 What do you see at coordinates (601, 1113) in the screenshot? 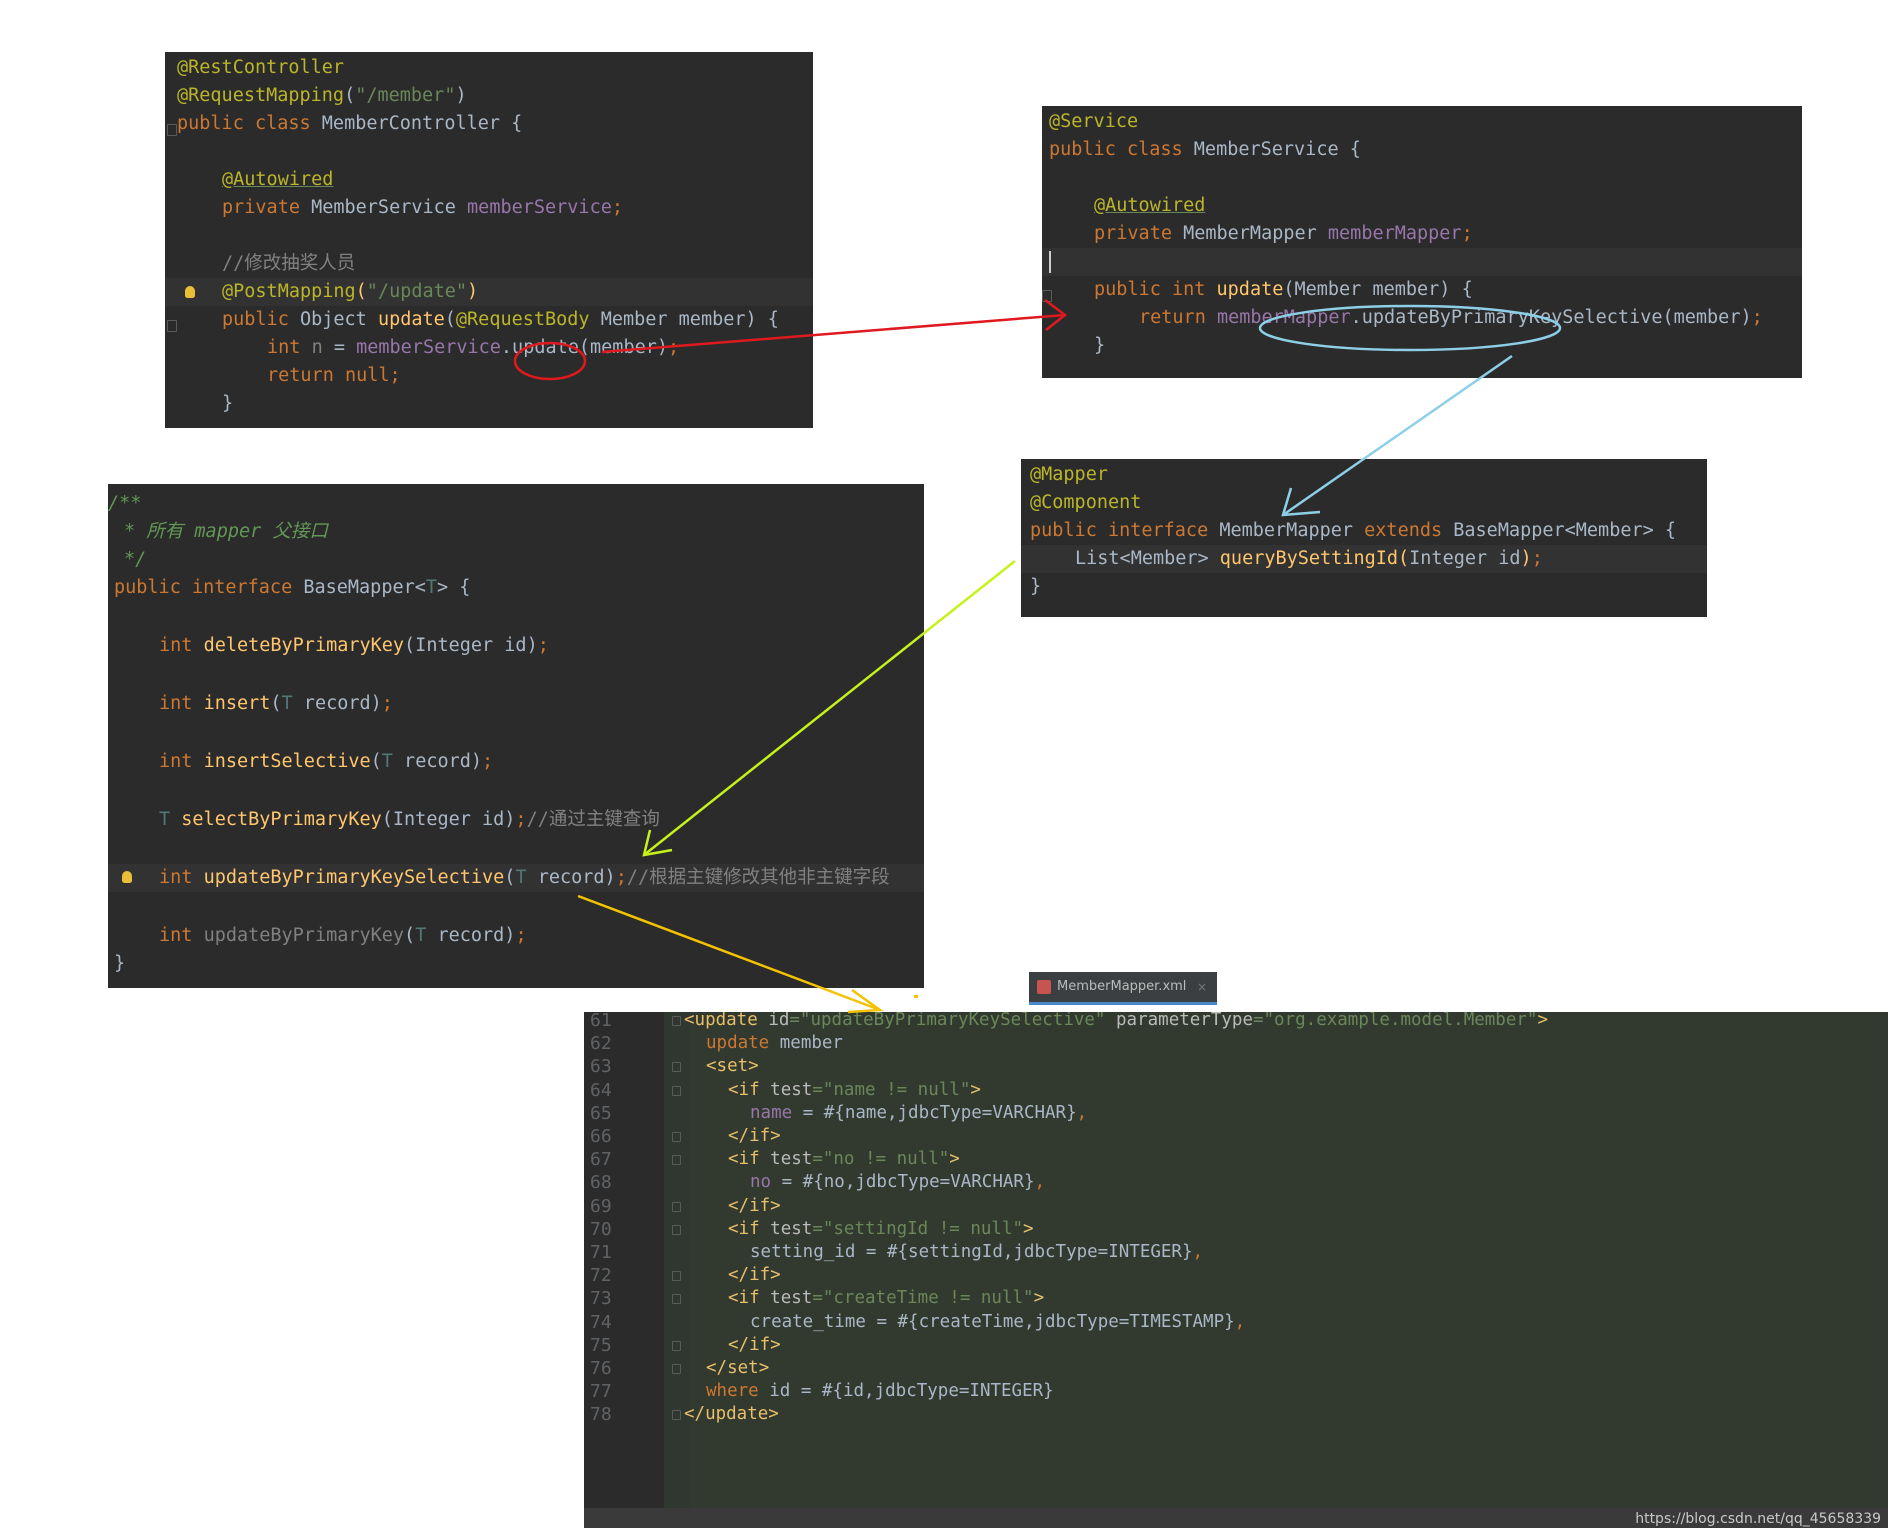
I see `line-number: 65` at bounding box center [601, 1113].